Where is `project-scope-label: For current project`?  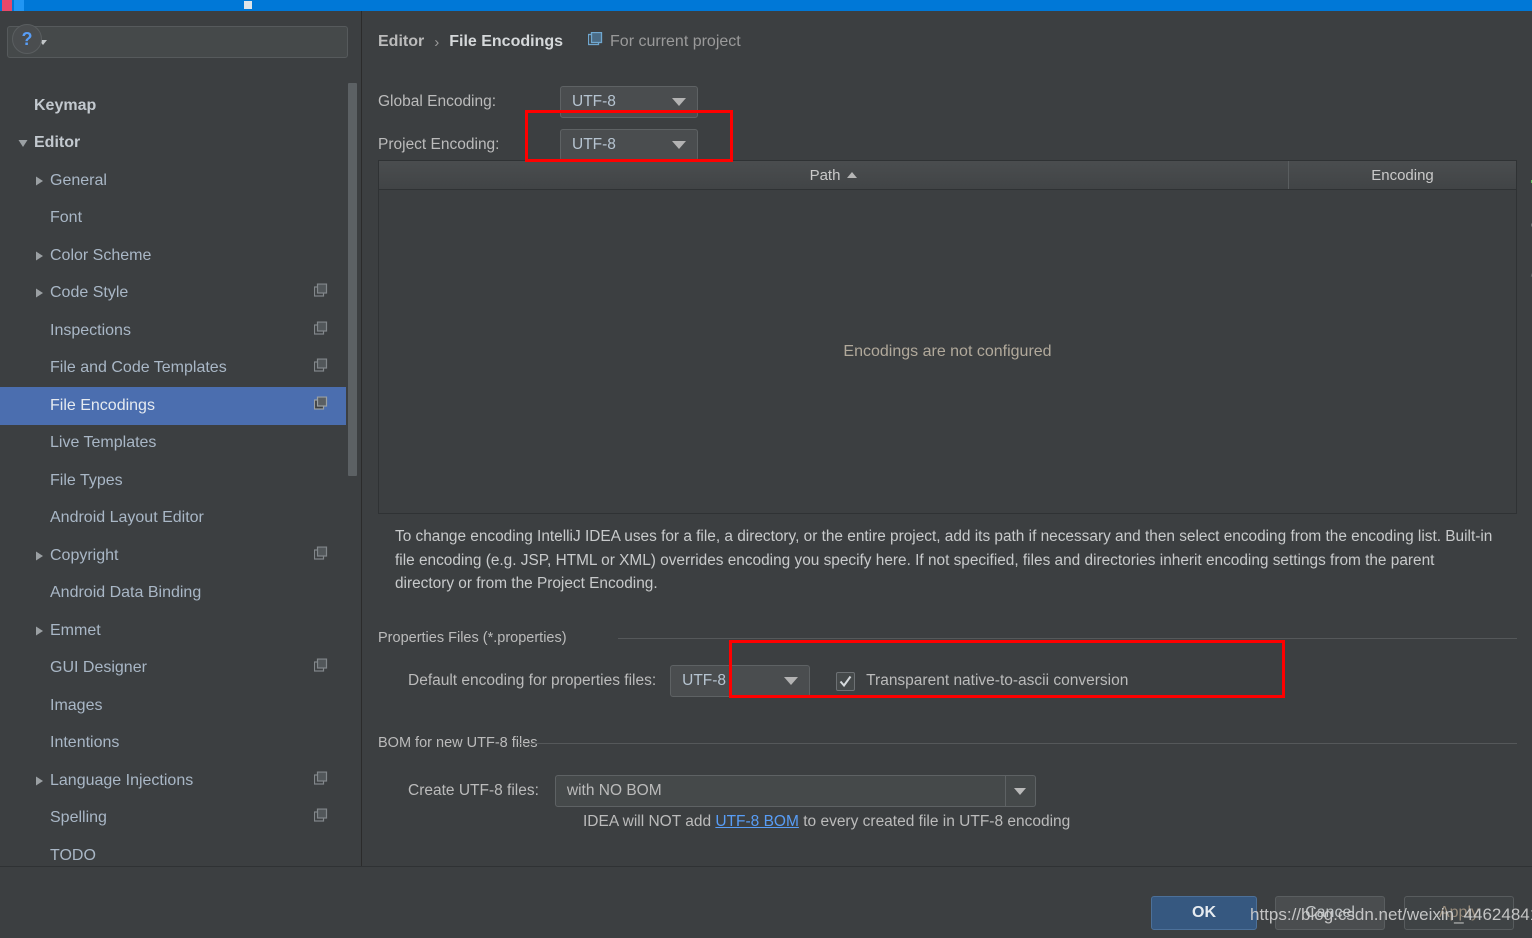
project-scope-label: For current project is located at coordinates (675, 41).